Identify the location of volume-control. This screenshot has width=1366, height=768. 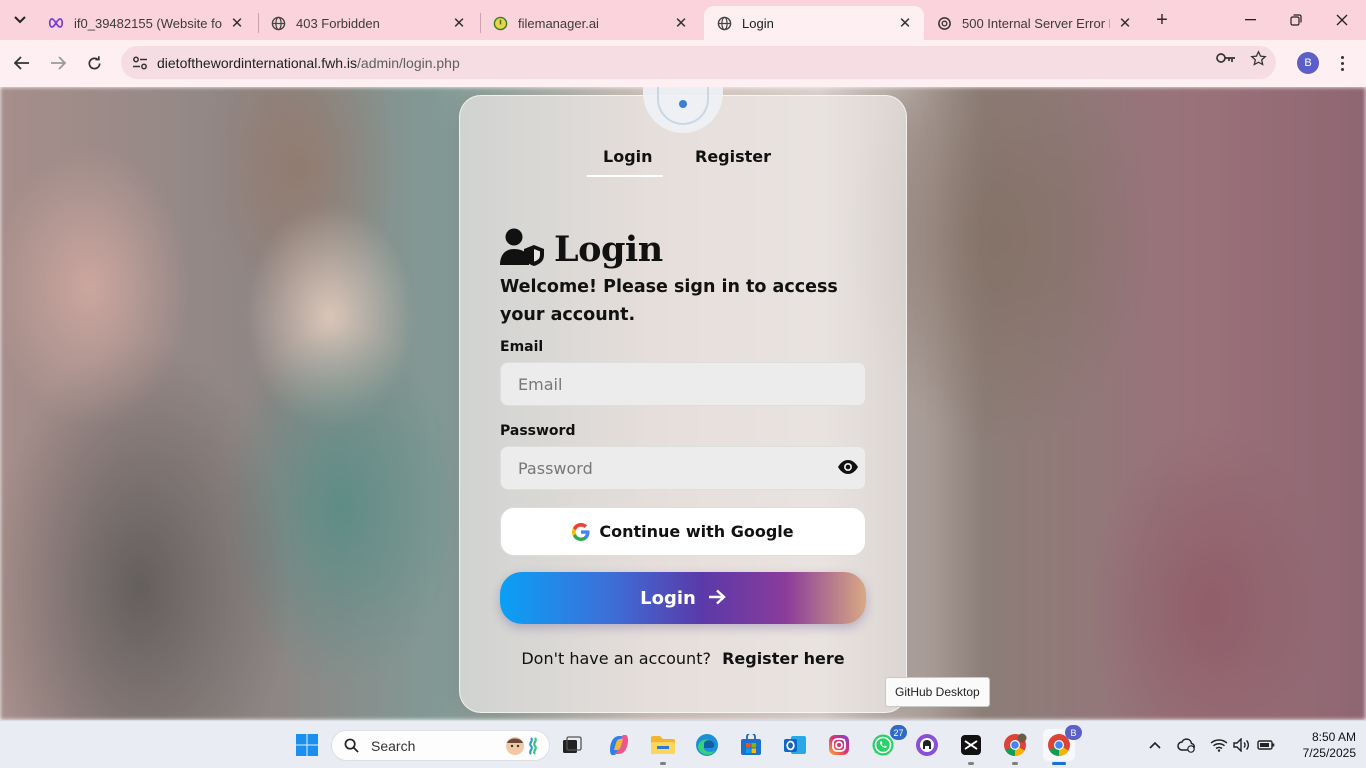
(1242, 745).